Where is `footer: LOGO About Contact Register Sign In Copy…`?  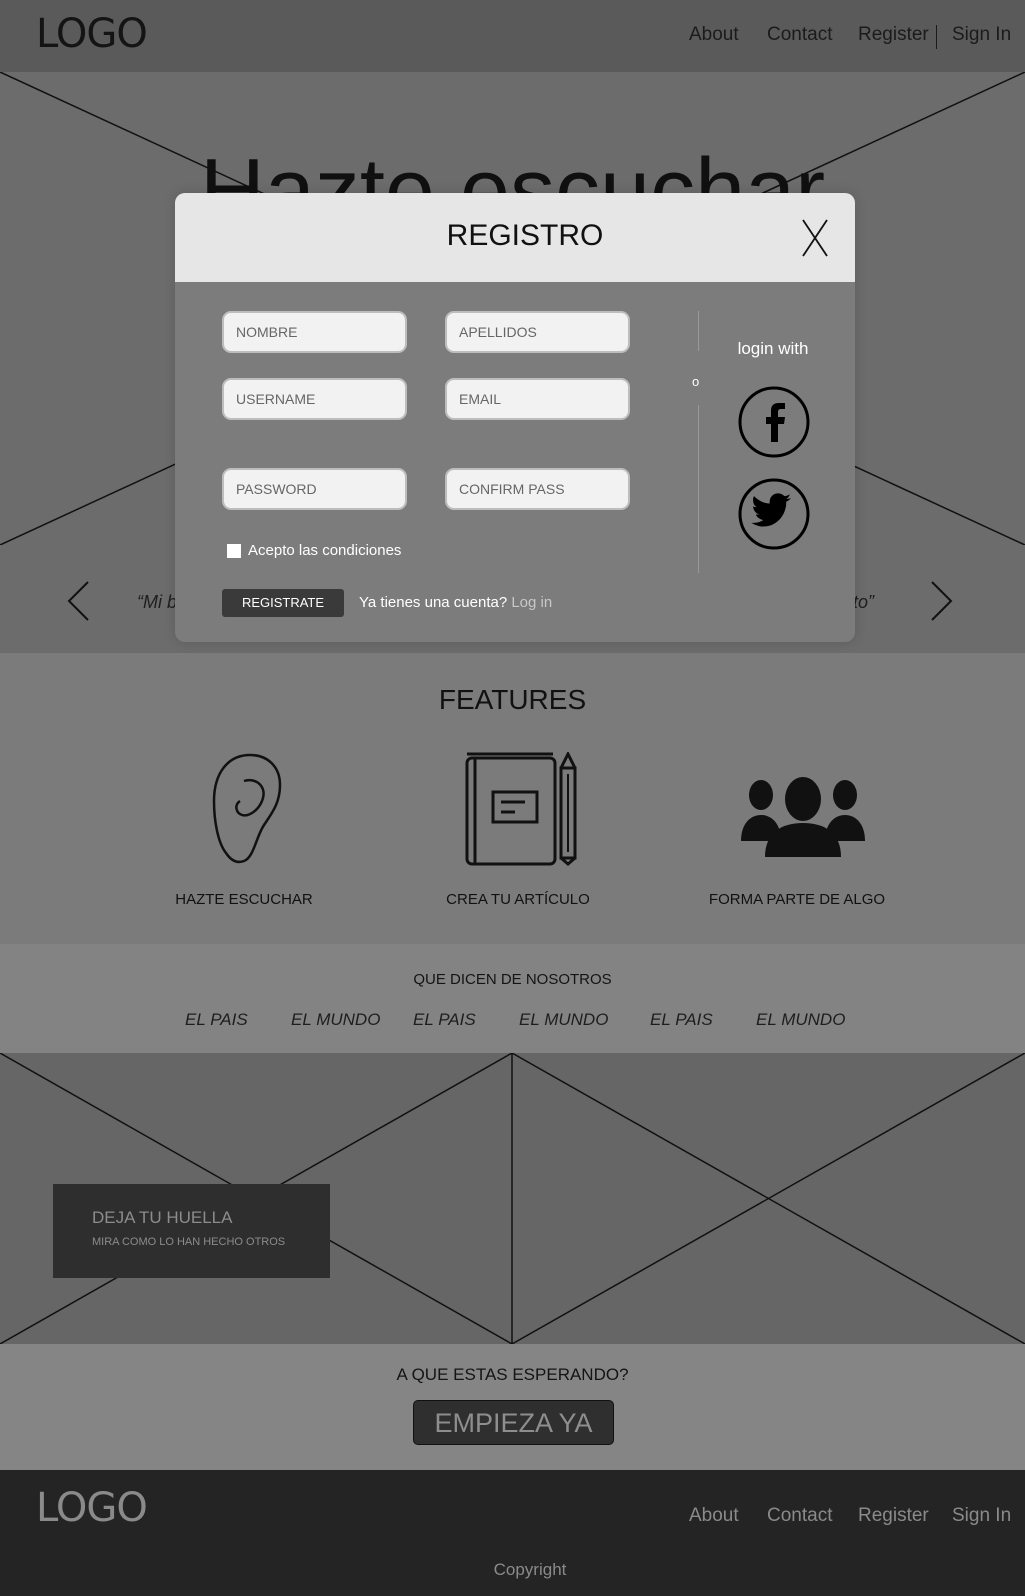 footer: LOGO About Contact Register Sign In Copy… is located at coordinates (512, 1533).